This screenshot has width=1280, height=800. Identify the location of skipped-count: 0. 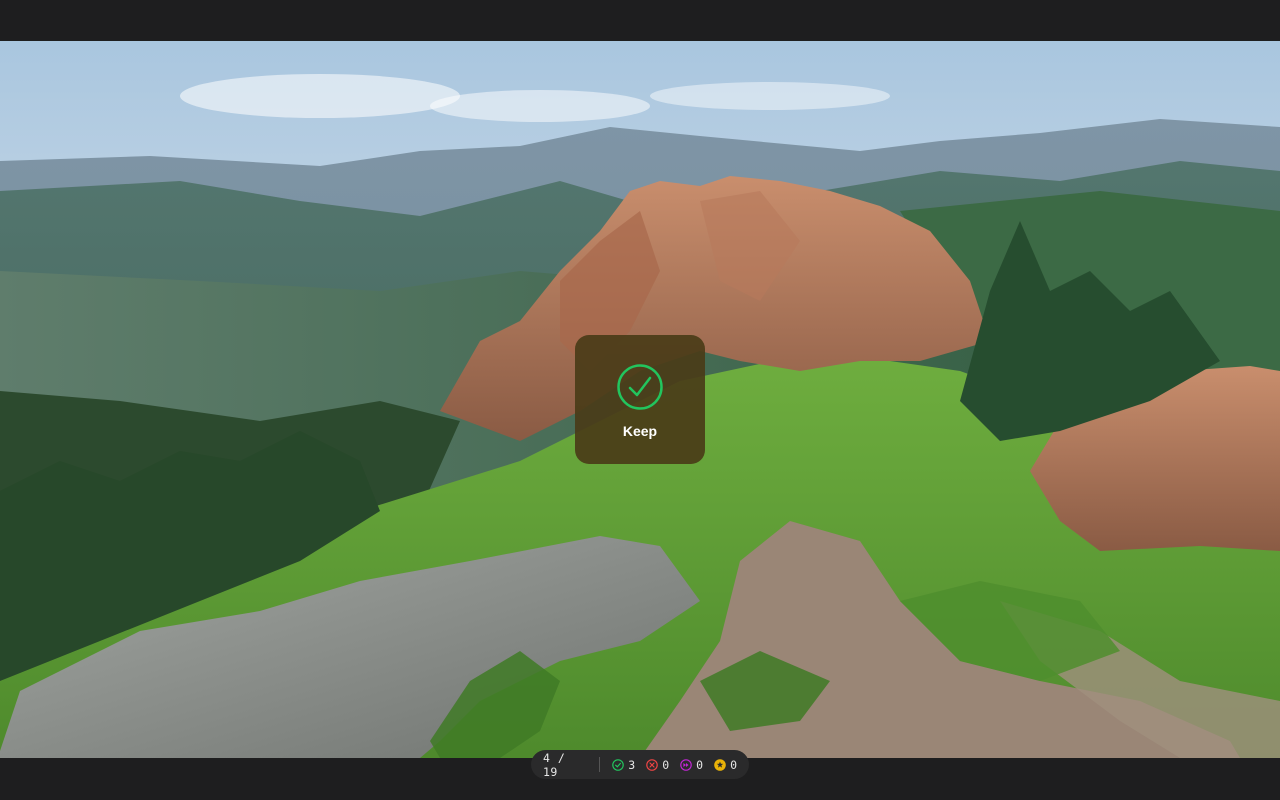
(700, 764).